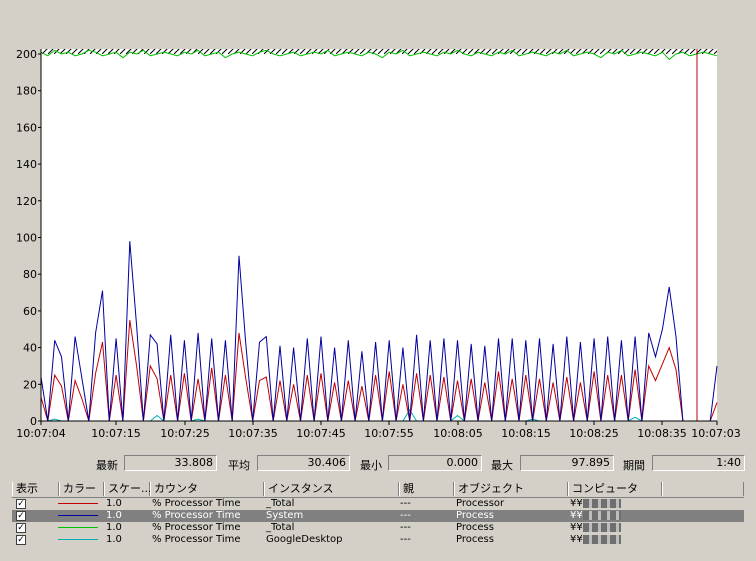 The height and width of the screenshot is (561, 756). I want to click on column-header-parent: 親, so click(426, 489).